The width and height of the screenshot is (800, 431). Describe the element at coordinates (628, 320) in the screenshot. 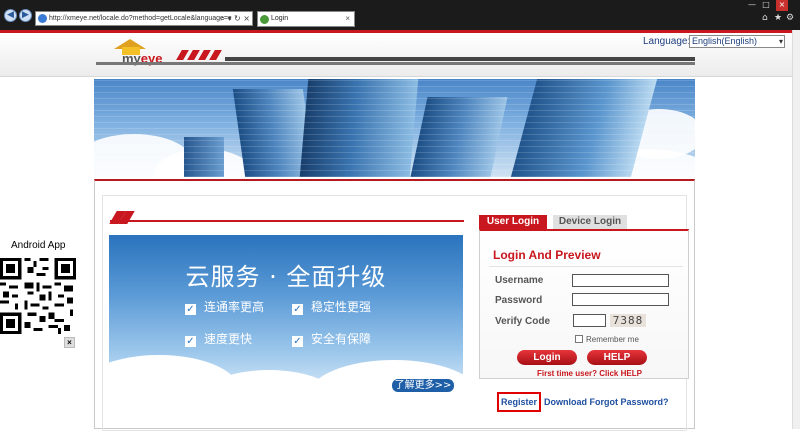

I see `captcha-image: 7388` at that location.